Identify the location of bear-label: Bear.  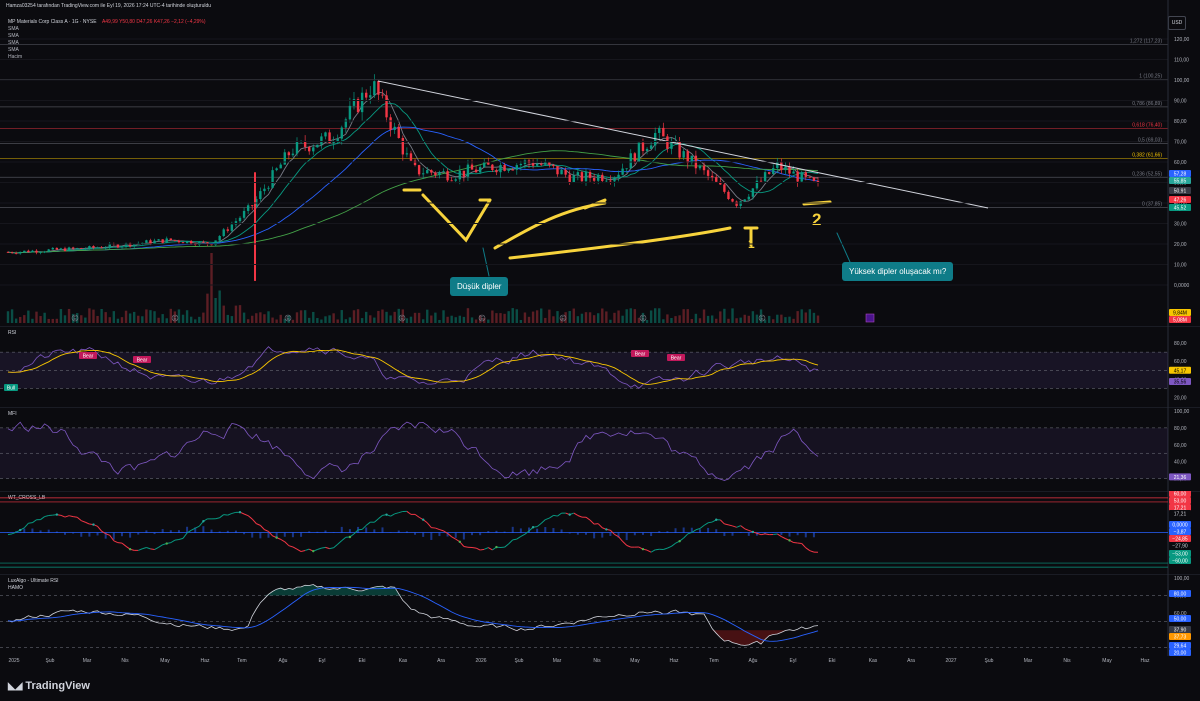
(640, 355).